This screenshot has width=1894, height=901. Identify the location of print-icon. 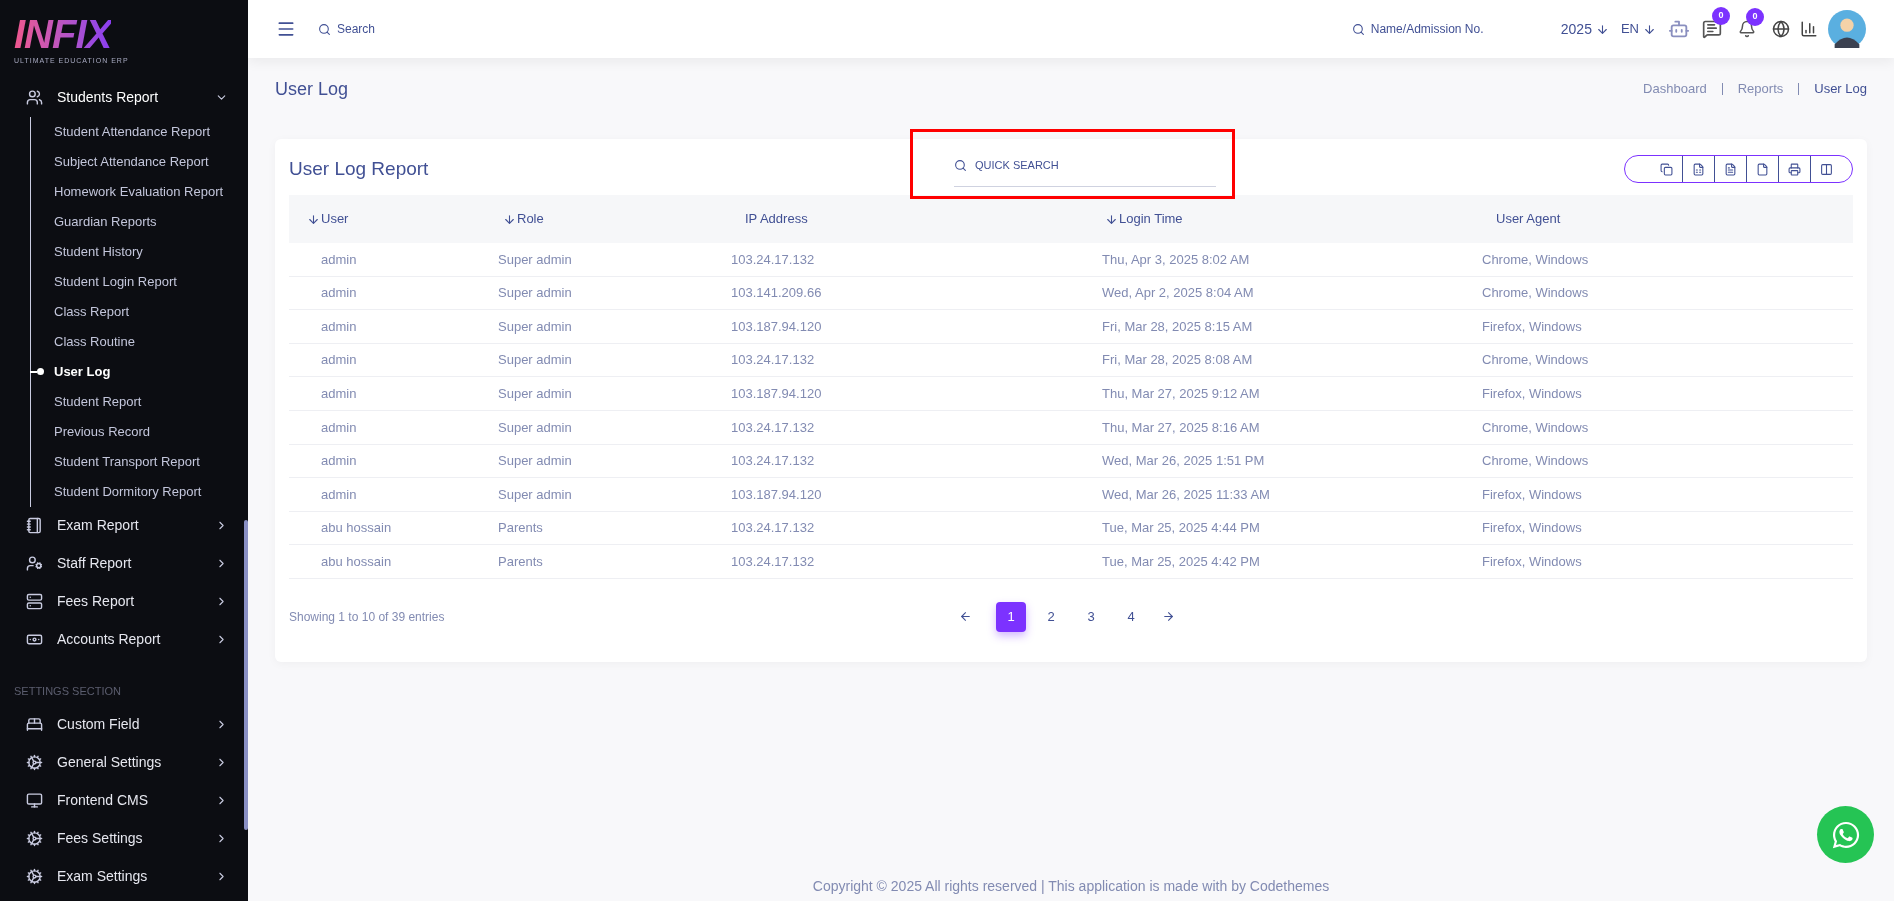
(1794, 169).